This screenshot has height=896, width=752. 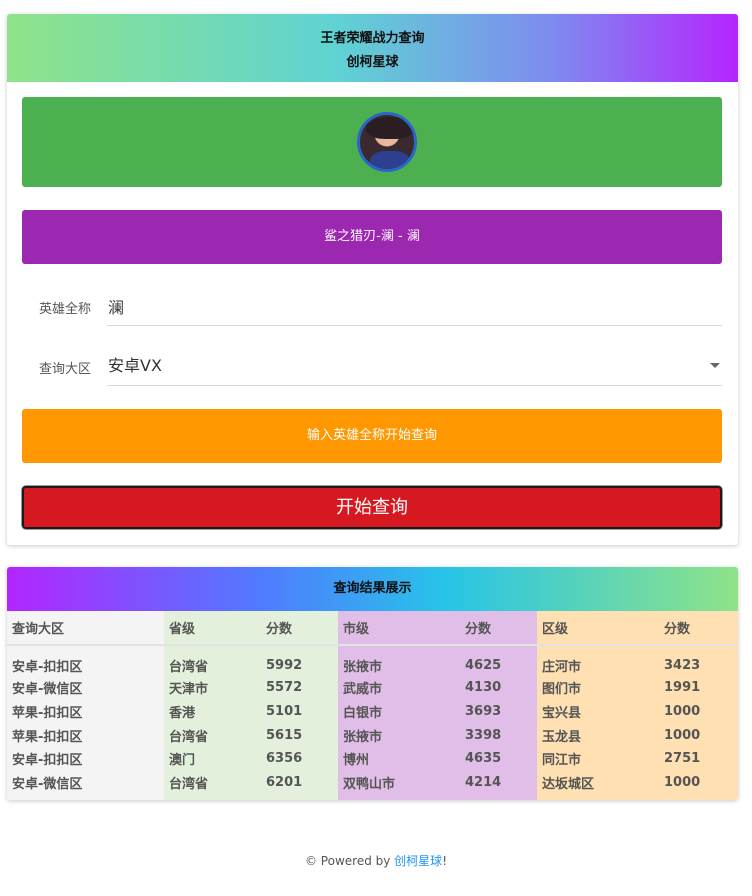 What do you see at coordinates (414, 366) in the screenshot?
I see `region-select: 安卓VX` at bounding box center [414, 366].